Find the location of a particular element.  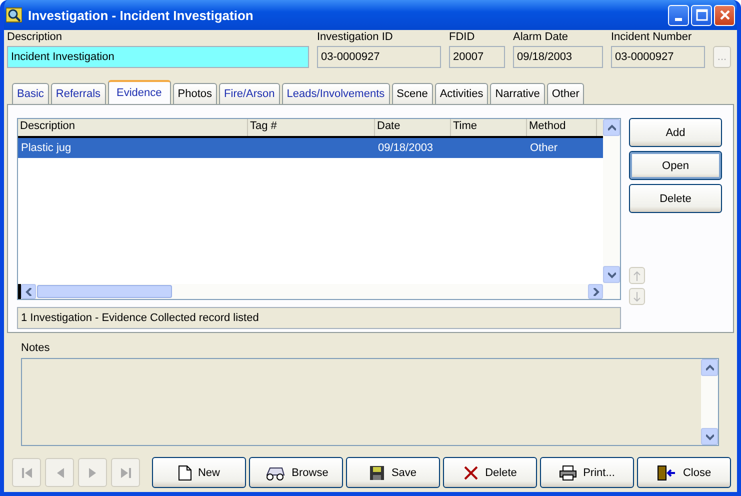

horizontal-scrollbar is located at coordinates (310, 291).